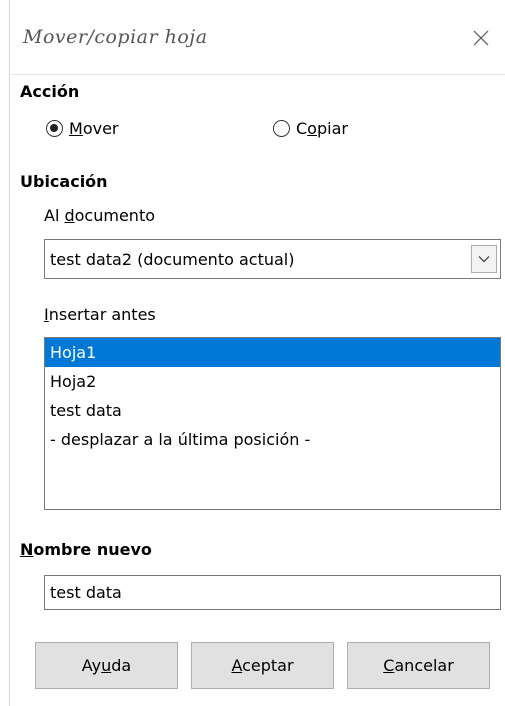 The image size is (505, 706). I want to click on list-item-hoja1: Hoja1, so click(272, 352).